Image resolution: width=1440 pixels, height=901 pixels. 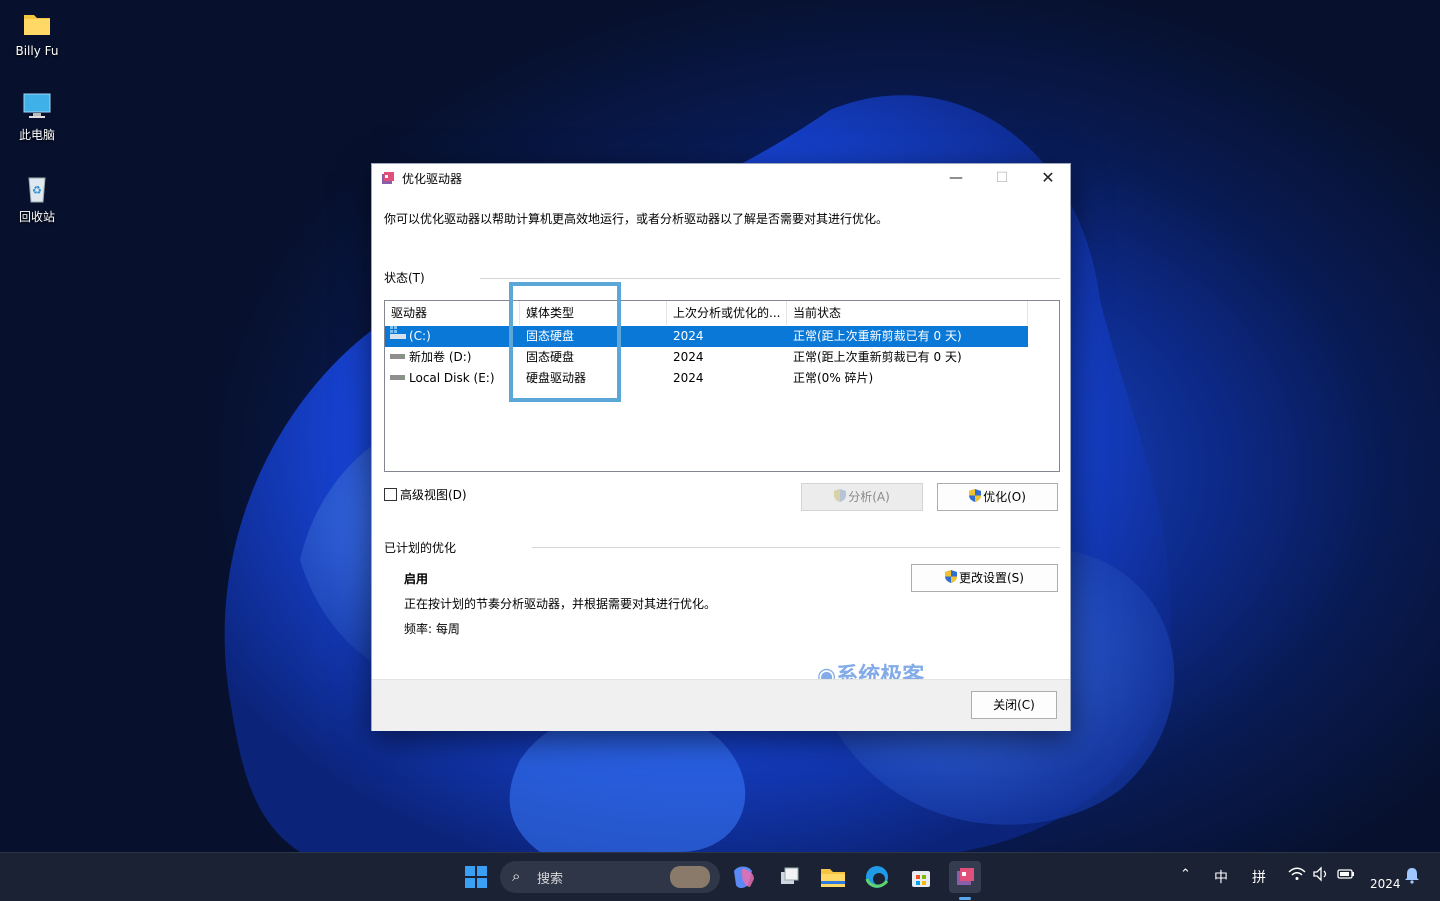 What do you see at coordinates (452, 378) in the screenshot?
I see `drive-name: Local Disk (E:)` at bounding box center [452, 378].